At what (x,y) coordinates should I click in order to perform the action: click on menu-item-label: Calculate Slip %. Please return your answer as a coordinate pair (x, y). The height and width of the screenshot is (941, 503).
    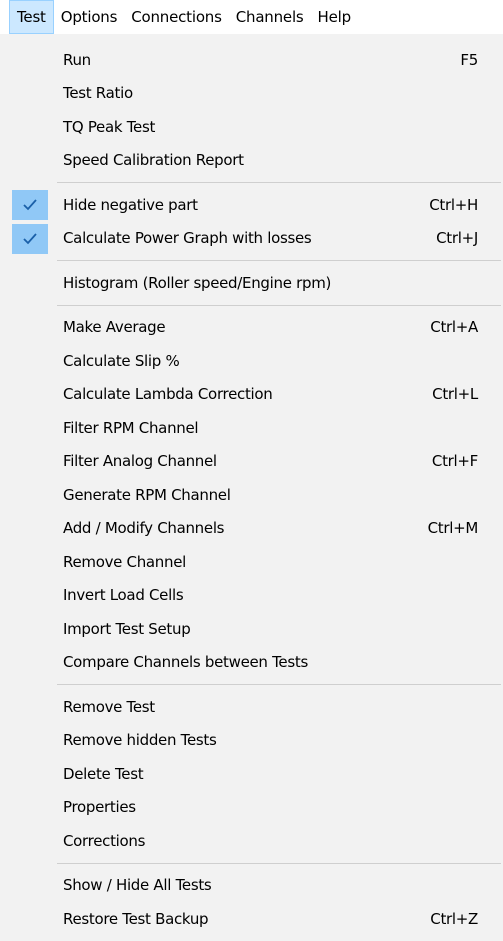
    Looking at the image, I should click on (121, 360).